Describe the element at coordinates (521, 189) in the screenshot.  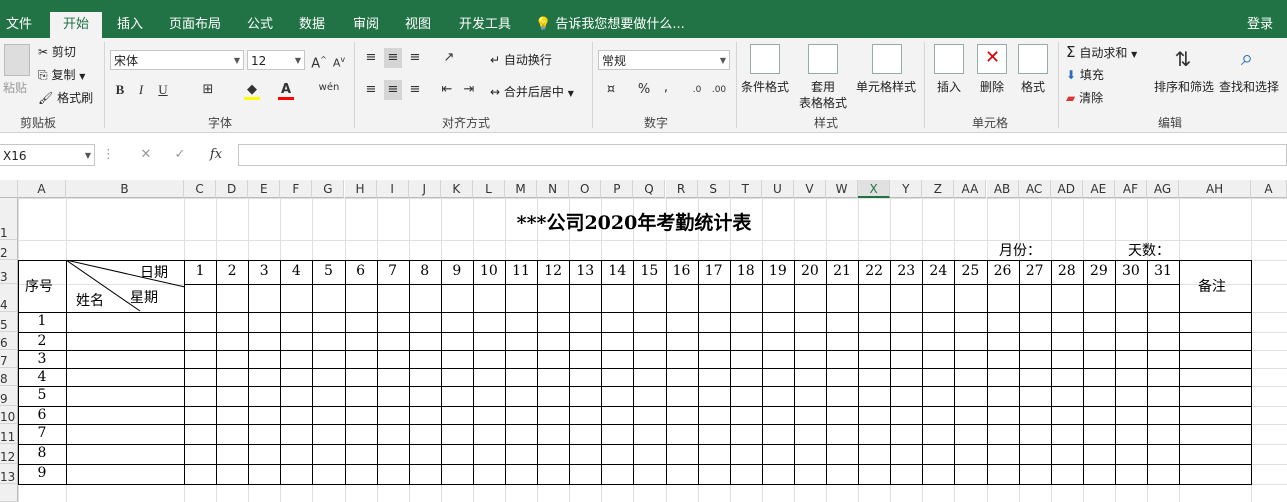
I see `column-header: M` at that location.